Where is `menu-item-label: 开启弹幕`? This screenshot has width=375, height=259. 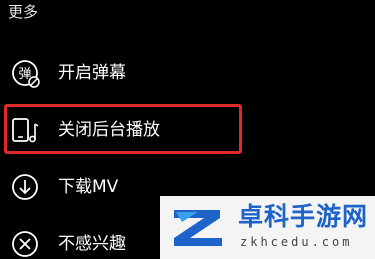 menu-item-label: 开启弹幕 is located at coordinates (92, 73).